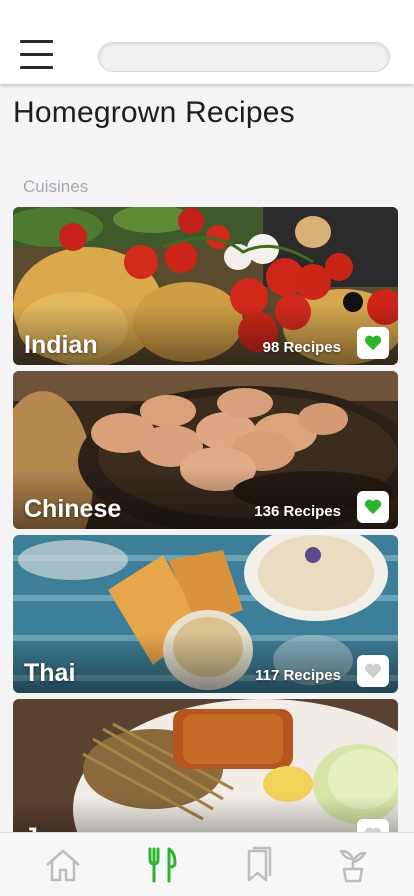 Image resolution: width=414 pixels, height=896 pixels. What do you see at coordinates (207, 864) in the screenshot?
I see `bottom-nav` at bounding box center [207, 864].